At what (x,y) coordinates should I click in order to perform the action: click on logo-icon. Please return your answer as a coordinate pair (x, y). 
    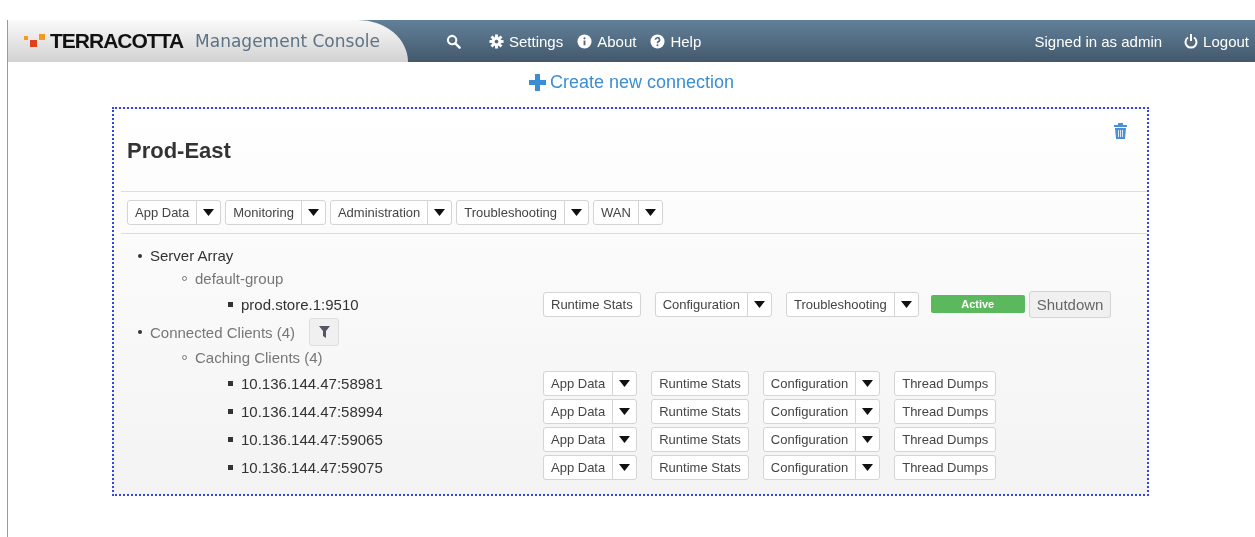
    Looking at the image, I should click on (35, 41).